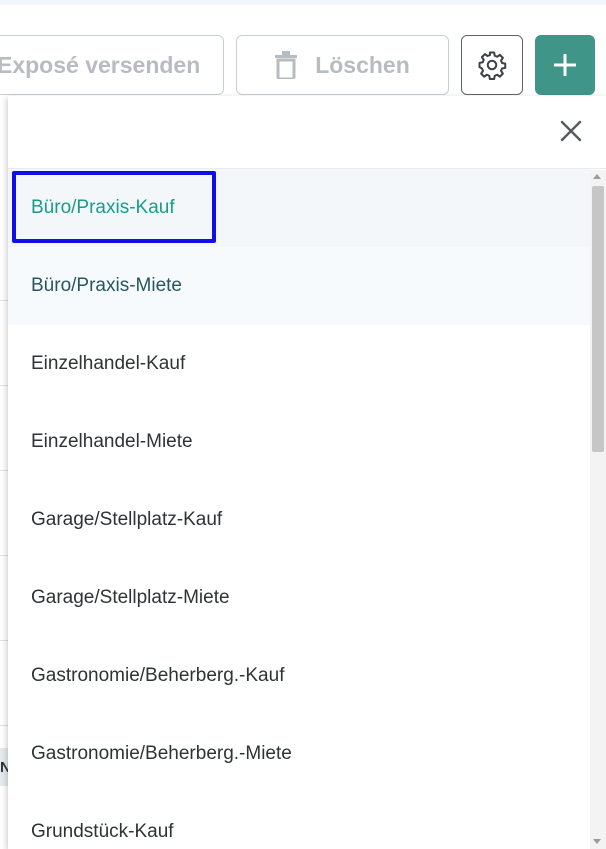 The width and height of the screenshot is (606, 849). What do you see at coordinates (299, 364) in the screenshot?
I see `option-item: Einzelhandel-Kauf` at bounding box center [299, 364].